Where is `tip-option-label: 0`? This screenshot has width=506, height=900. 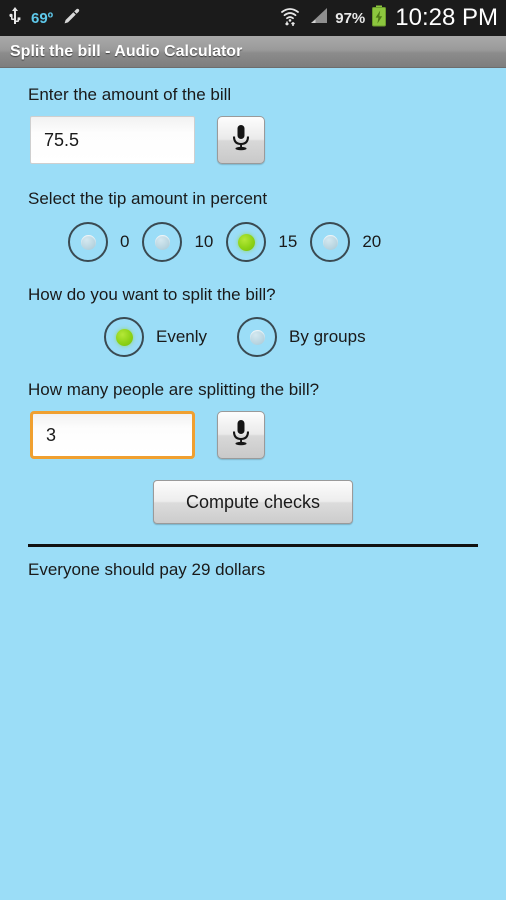 tip-option-label: 0 is located at coordinates (125, 241).